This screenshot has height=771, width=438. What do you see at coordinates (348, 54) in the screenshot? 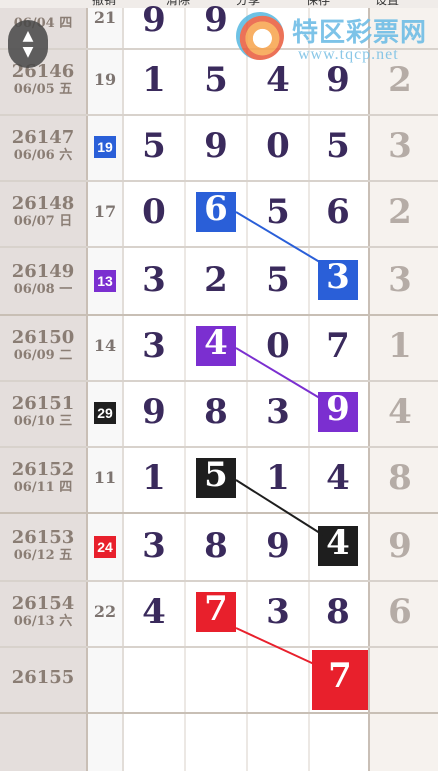
I see `logo-url: www.tqcp.net` at bounding box center [348, 54].